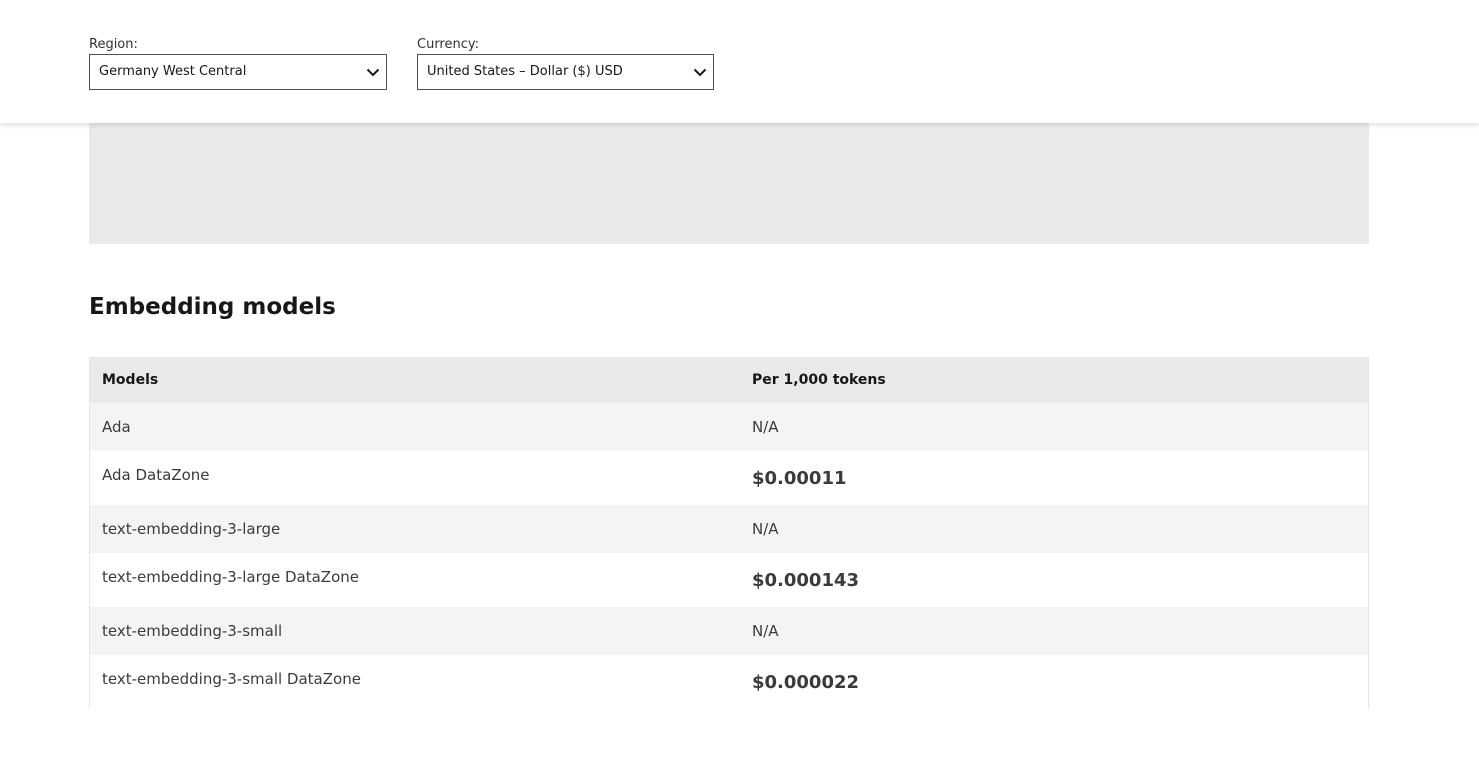 The image size is (1479, 757). Describe the element at coordinates (192, 631) in the screenshot. I see `model-name: text-embedding-3-small` at that location.